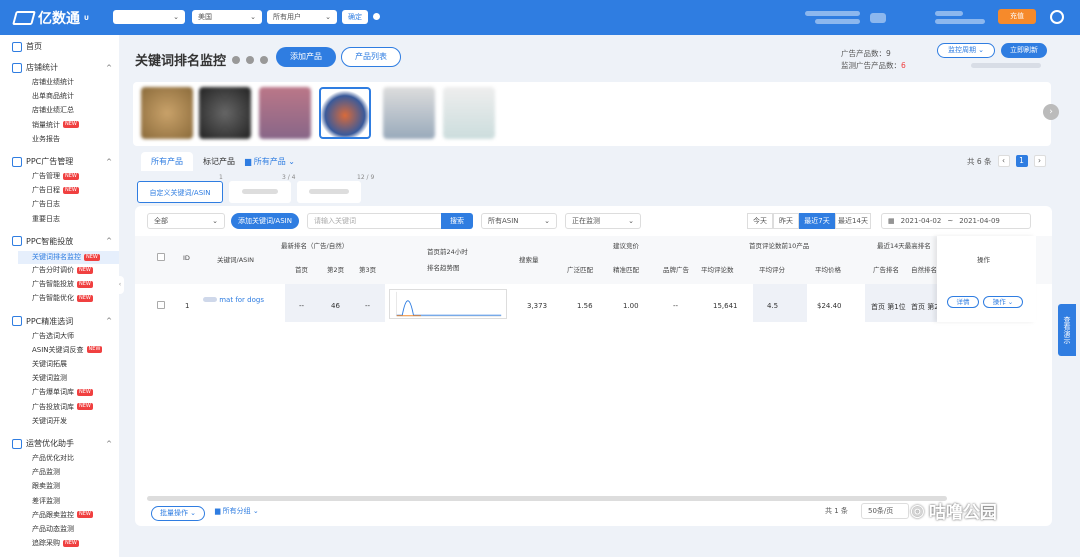 The height and width of the screenshot is (557, 1080). What do you see at coordinates (62, 443) in the screenshot?
I see `sidebar-section-4: 运营优化助手 ^` at bounding box center [62, 443].